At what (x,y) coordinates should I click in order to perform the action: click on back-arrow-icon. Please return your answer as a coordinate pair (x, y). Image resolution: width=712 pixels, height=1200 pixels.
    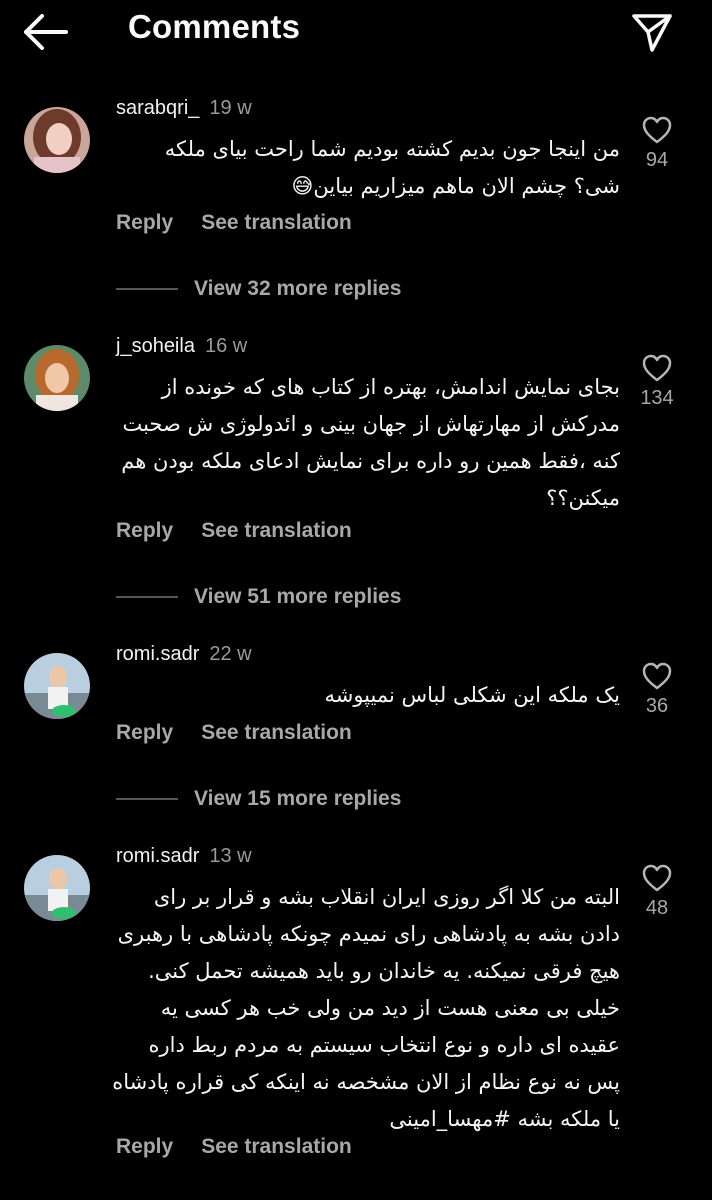
    Looking at the image, I should click on (46, 32).